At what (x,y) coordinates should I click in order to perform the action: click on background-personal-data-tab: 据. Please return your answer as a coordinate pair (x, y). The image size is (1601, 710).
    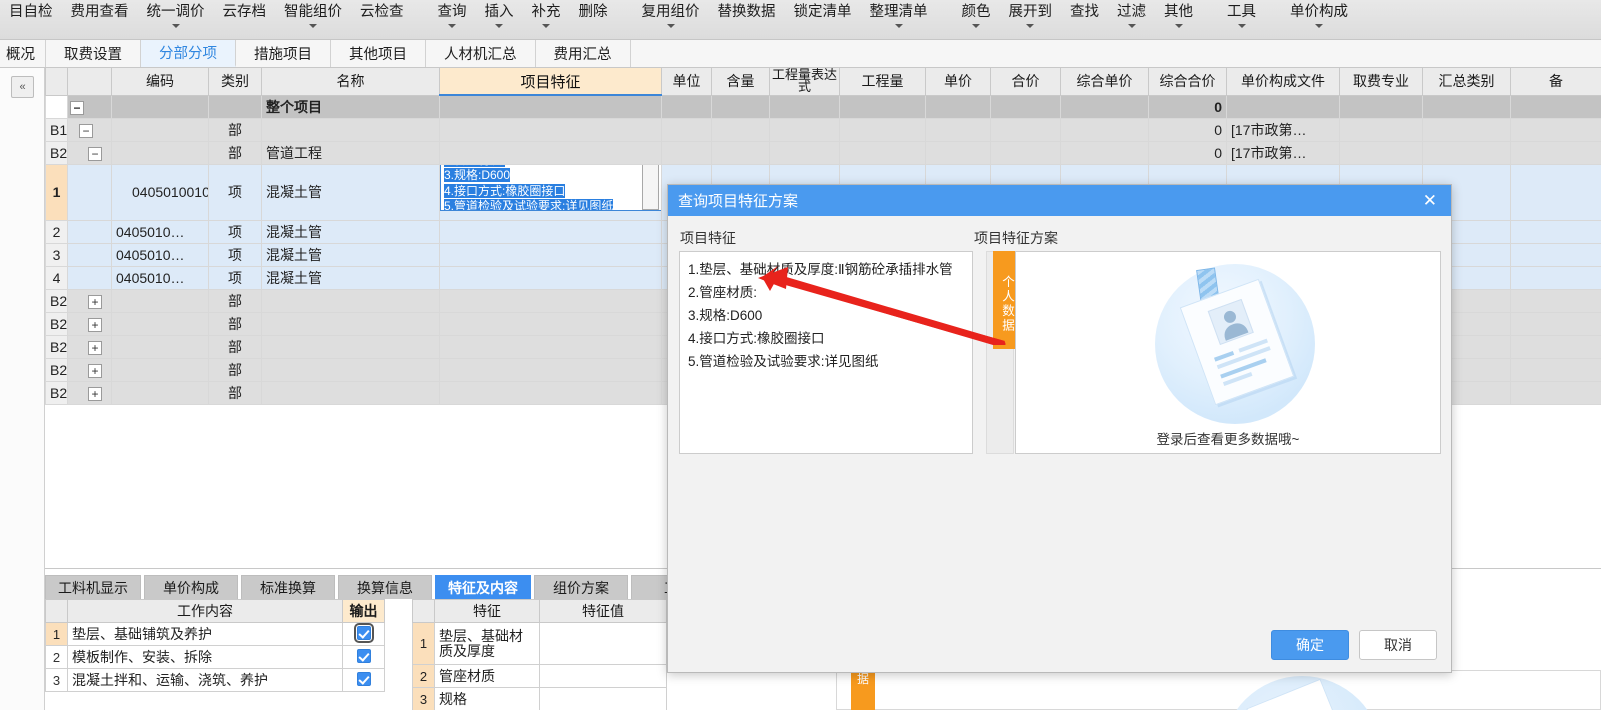
    Looking at the image, I should click on (863, 691).